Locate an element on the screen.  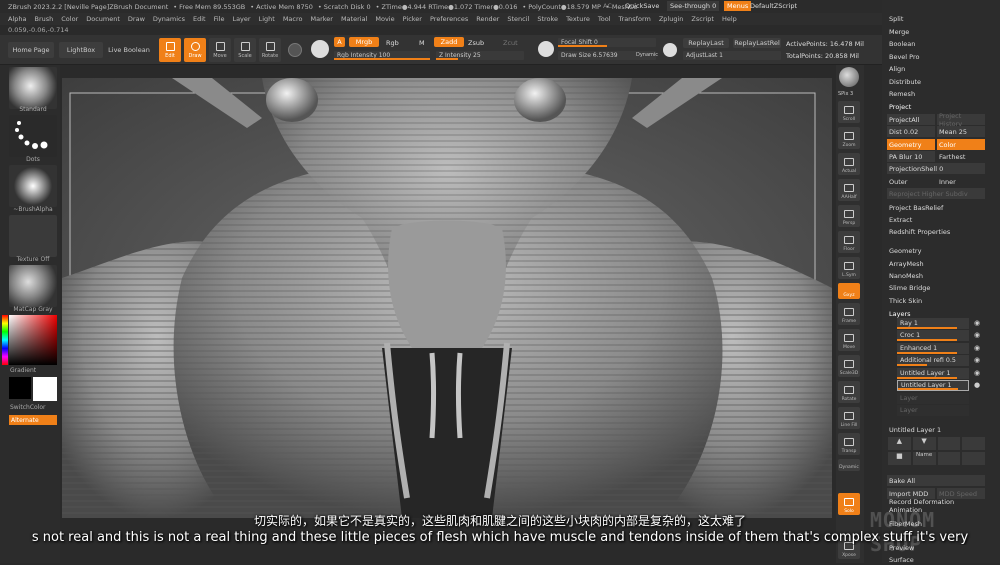
remesh-button: Remesh is located at coordinates (936, 93).